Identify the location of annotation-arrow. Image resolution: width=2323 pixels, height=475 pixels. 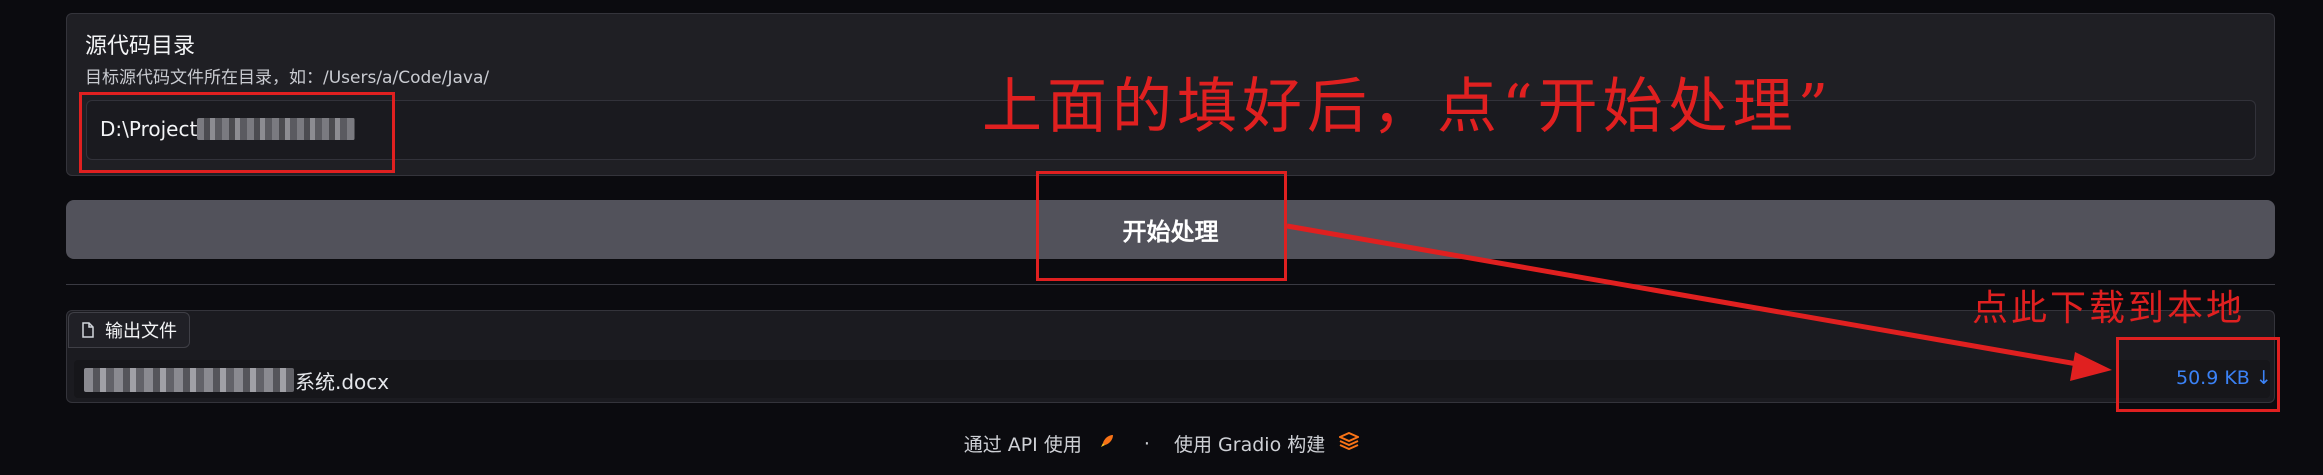
(1699, 302).